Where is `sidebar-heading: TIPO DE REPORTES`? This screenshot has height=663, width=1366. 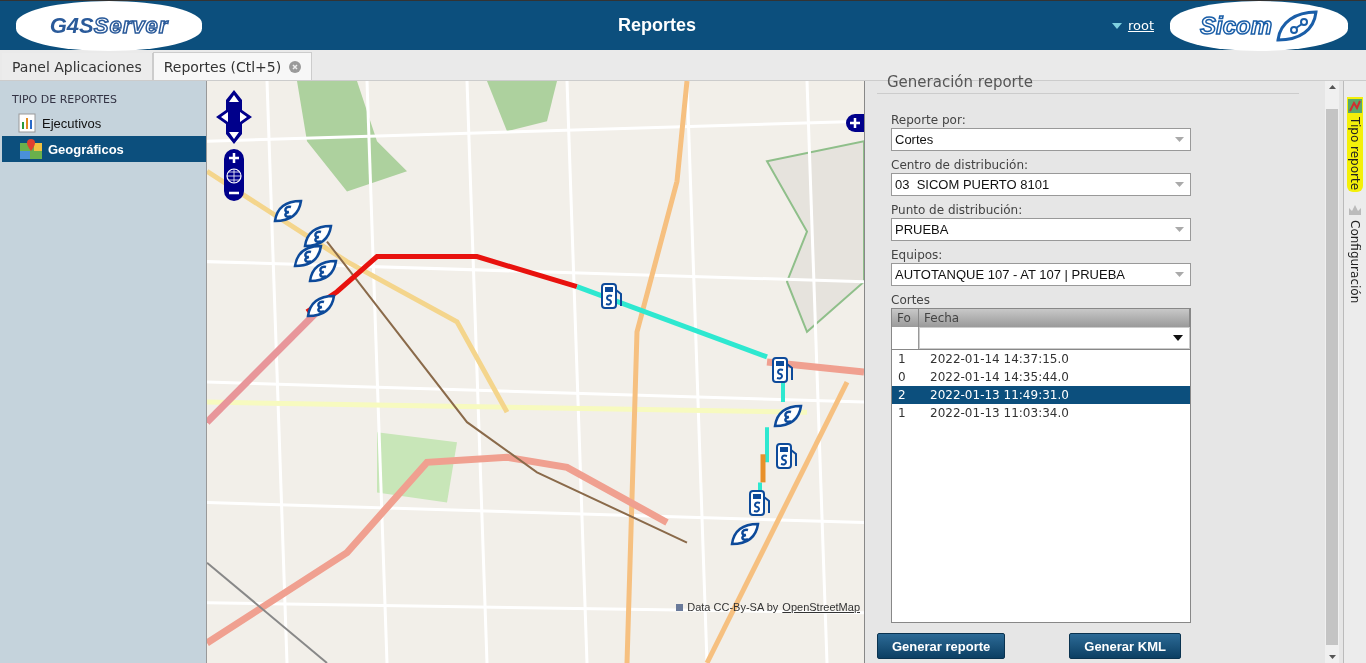 sidebar-heading: TIPO DE REPORTES is located at coordinates (65, 100).